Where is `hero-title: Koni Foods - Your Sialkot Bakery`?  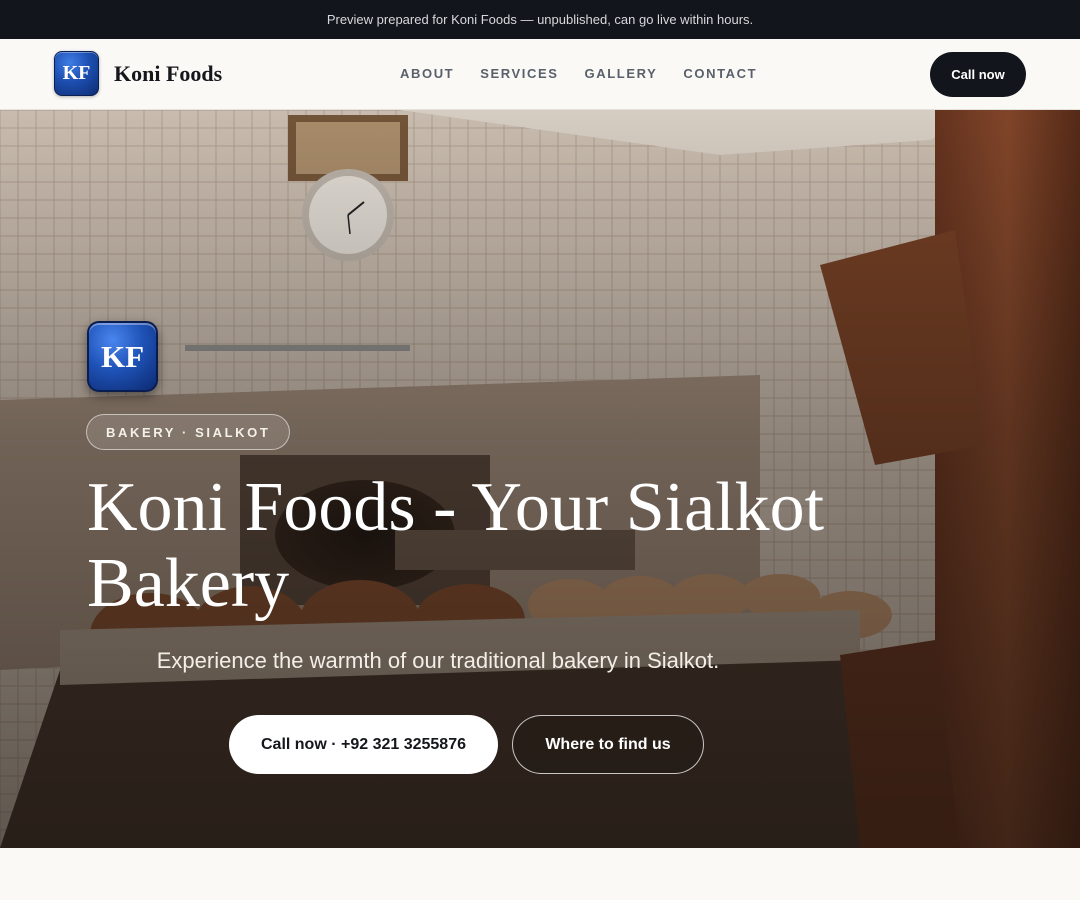 hero-title: Koni Foods - Your Sialkot Bakery is located at coordinates (456, 545).